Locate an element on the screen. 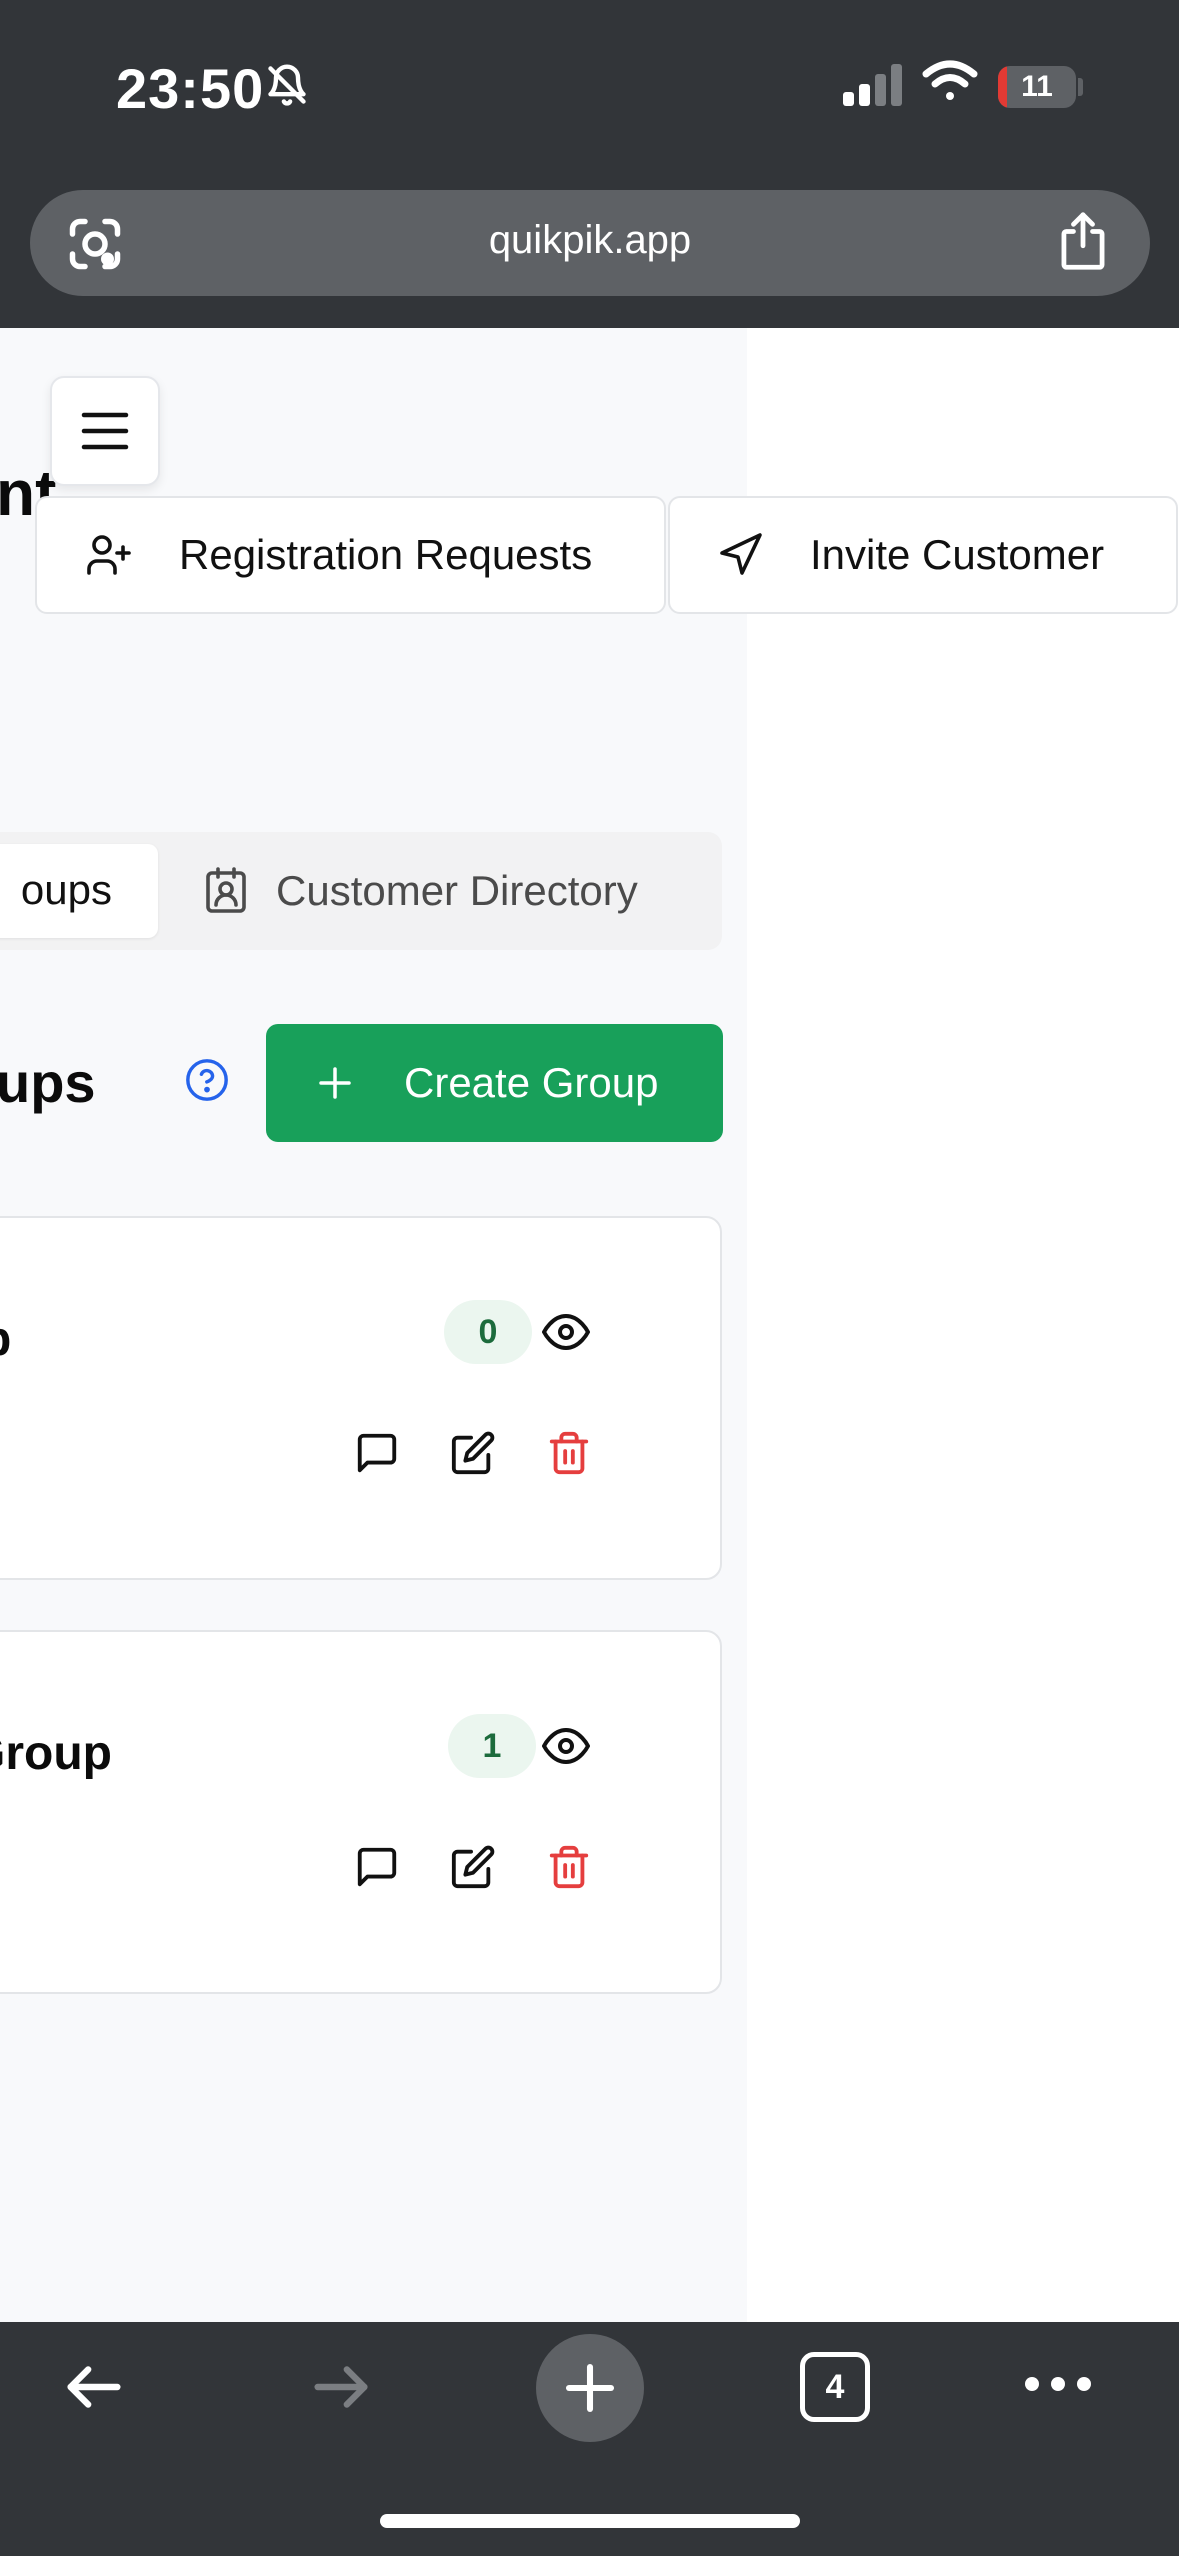 This screenshot has width=1179, height=2556. group-name: p is located at coordinates (5, 1339).